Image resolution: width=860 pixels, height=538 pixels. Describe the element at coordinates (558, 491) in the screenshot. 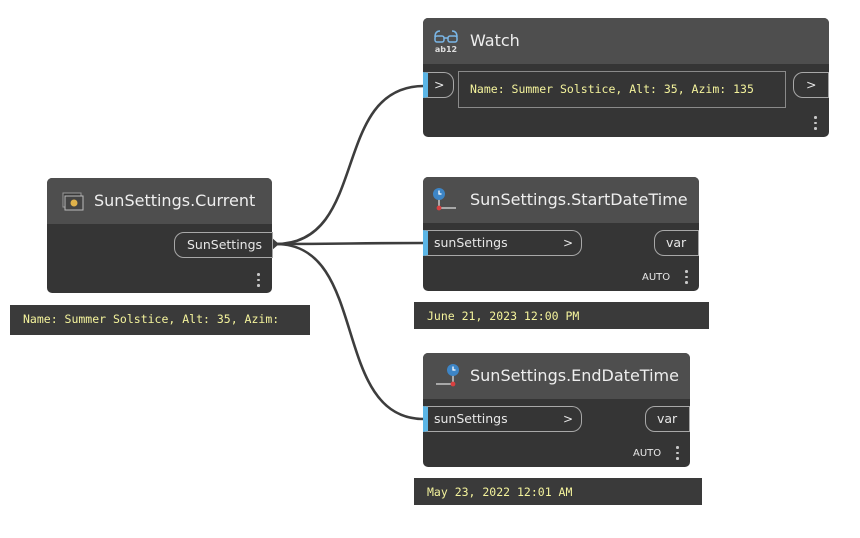

I see `node-preview-bubble: May 23, 2022 12:01 AM` at that location.